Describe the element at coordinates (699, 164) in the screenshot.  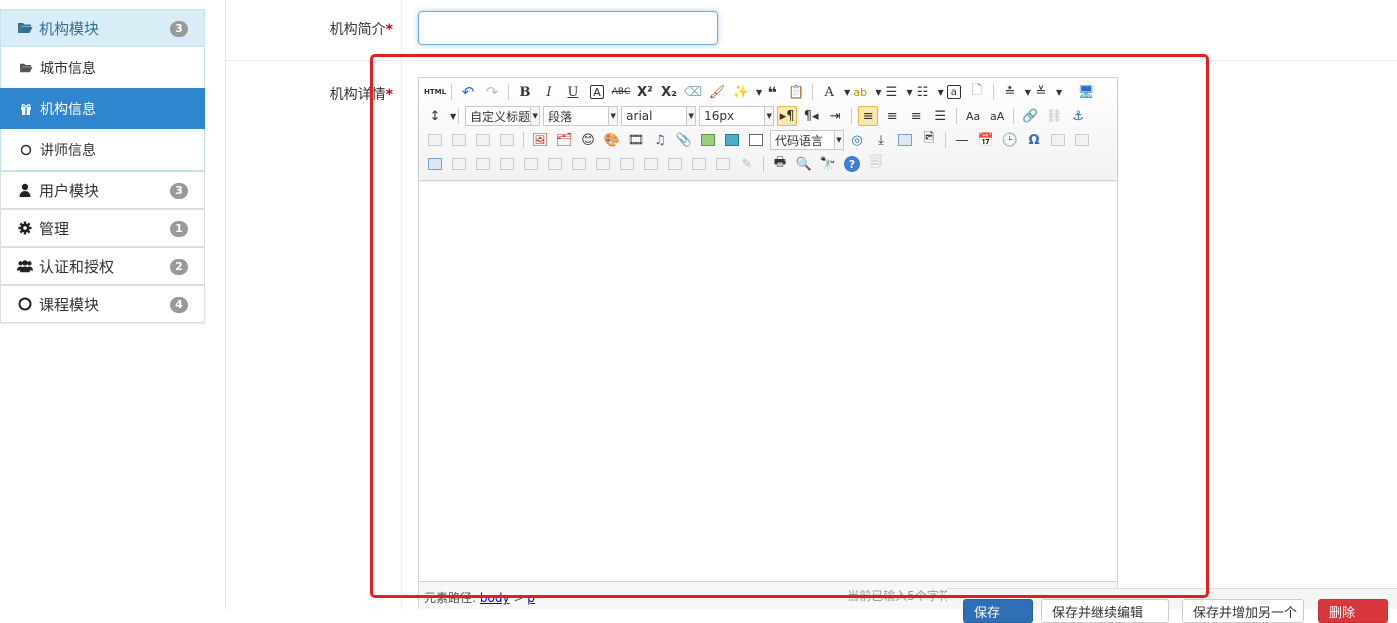
I see `split-rows-icon` at that location.